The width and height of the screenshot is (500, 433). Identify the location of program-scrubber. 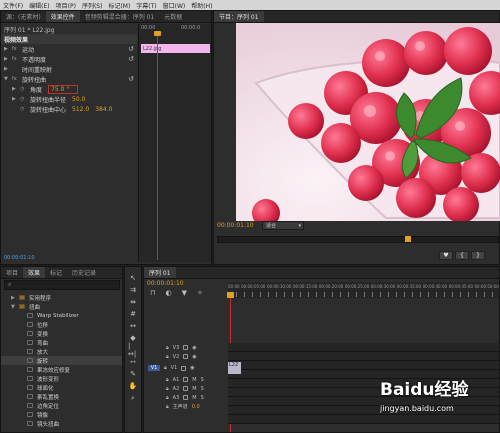
(358, 239).